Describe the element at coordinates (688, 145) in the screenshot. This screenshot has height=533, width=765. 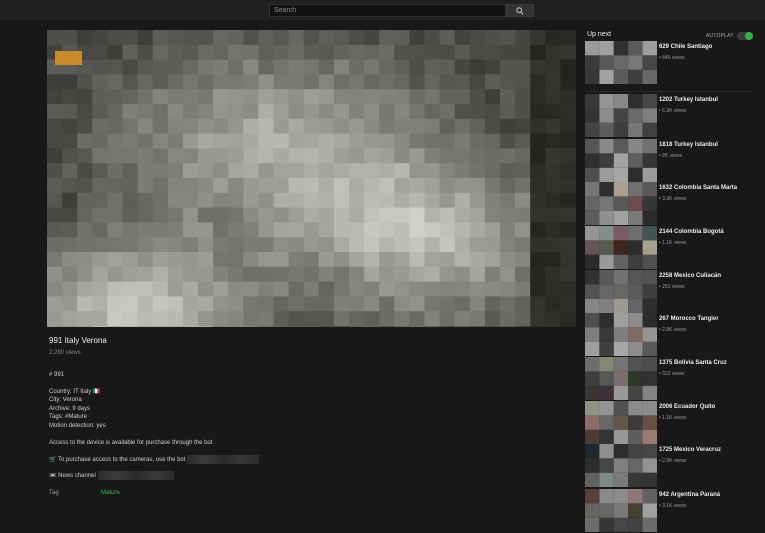
I see `item-title: 1818 Turkey Istanbul` at that location.